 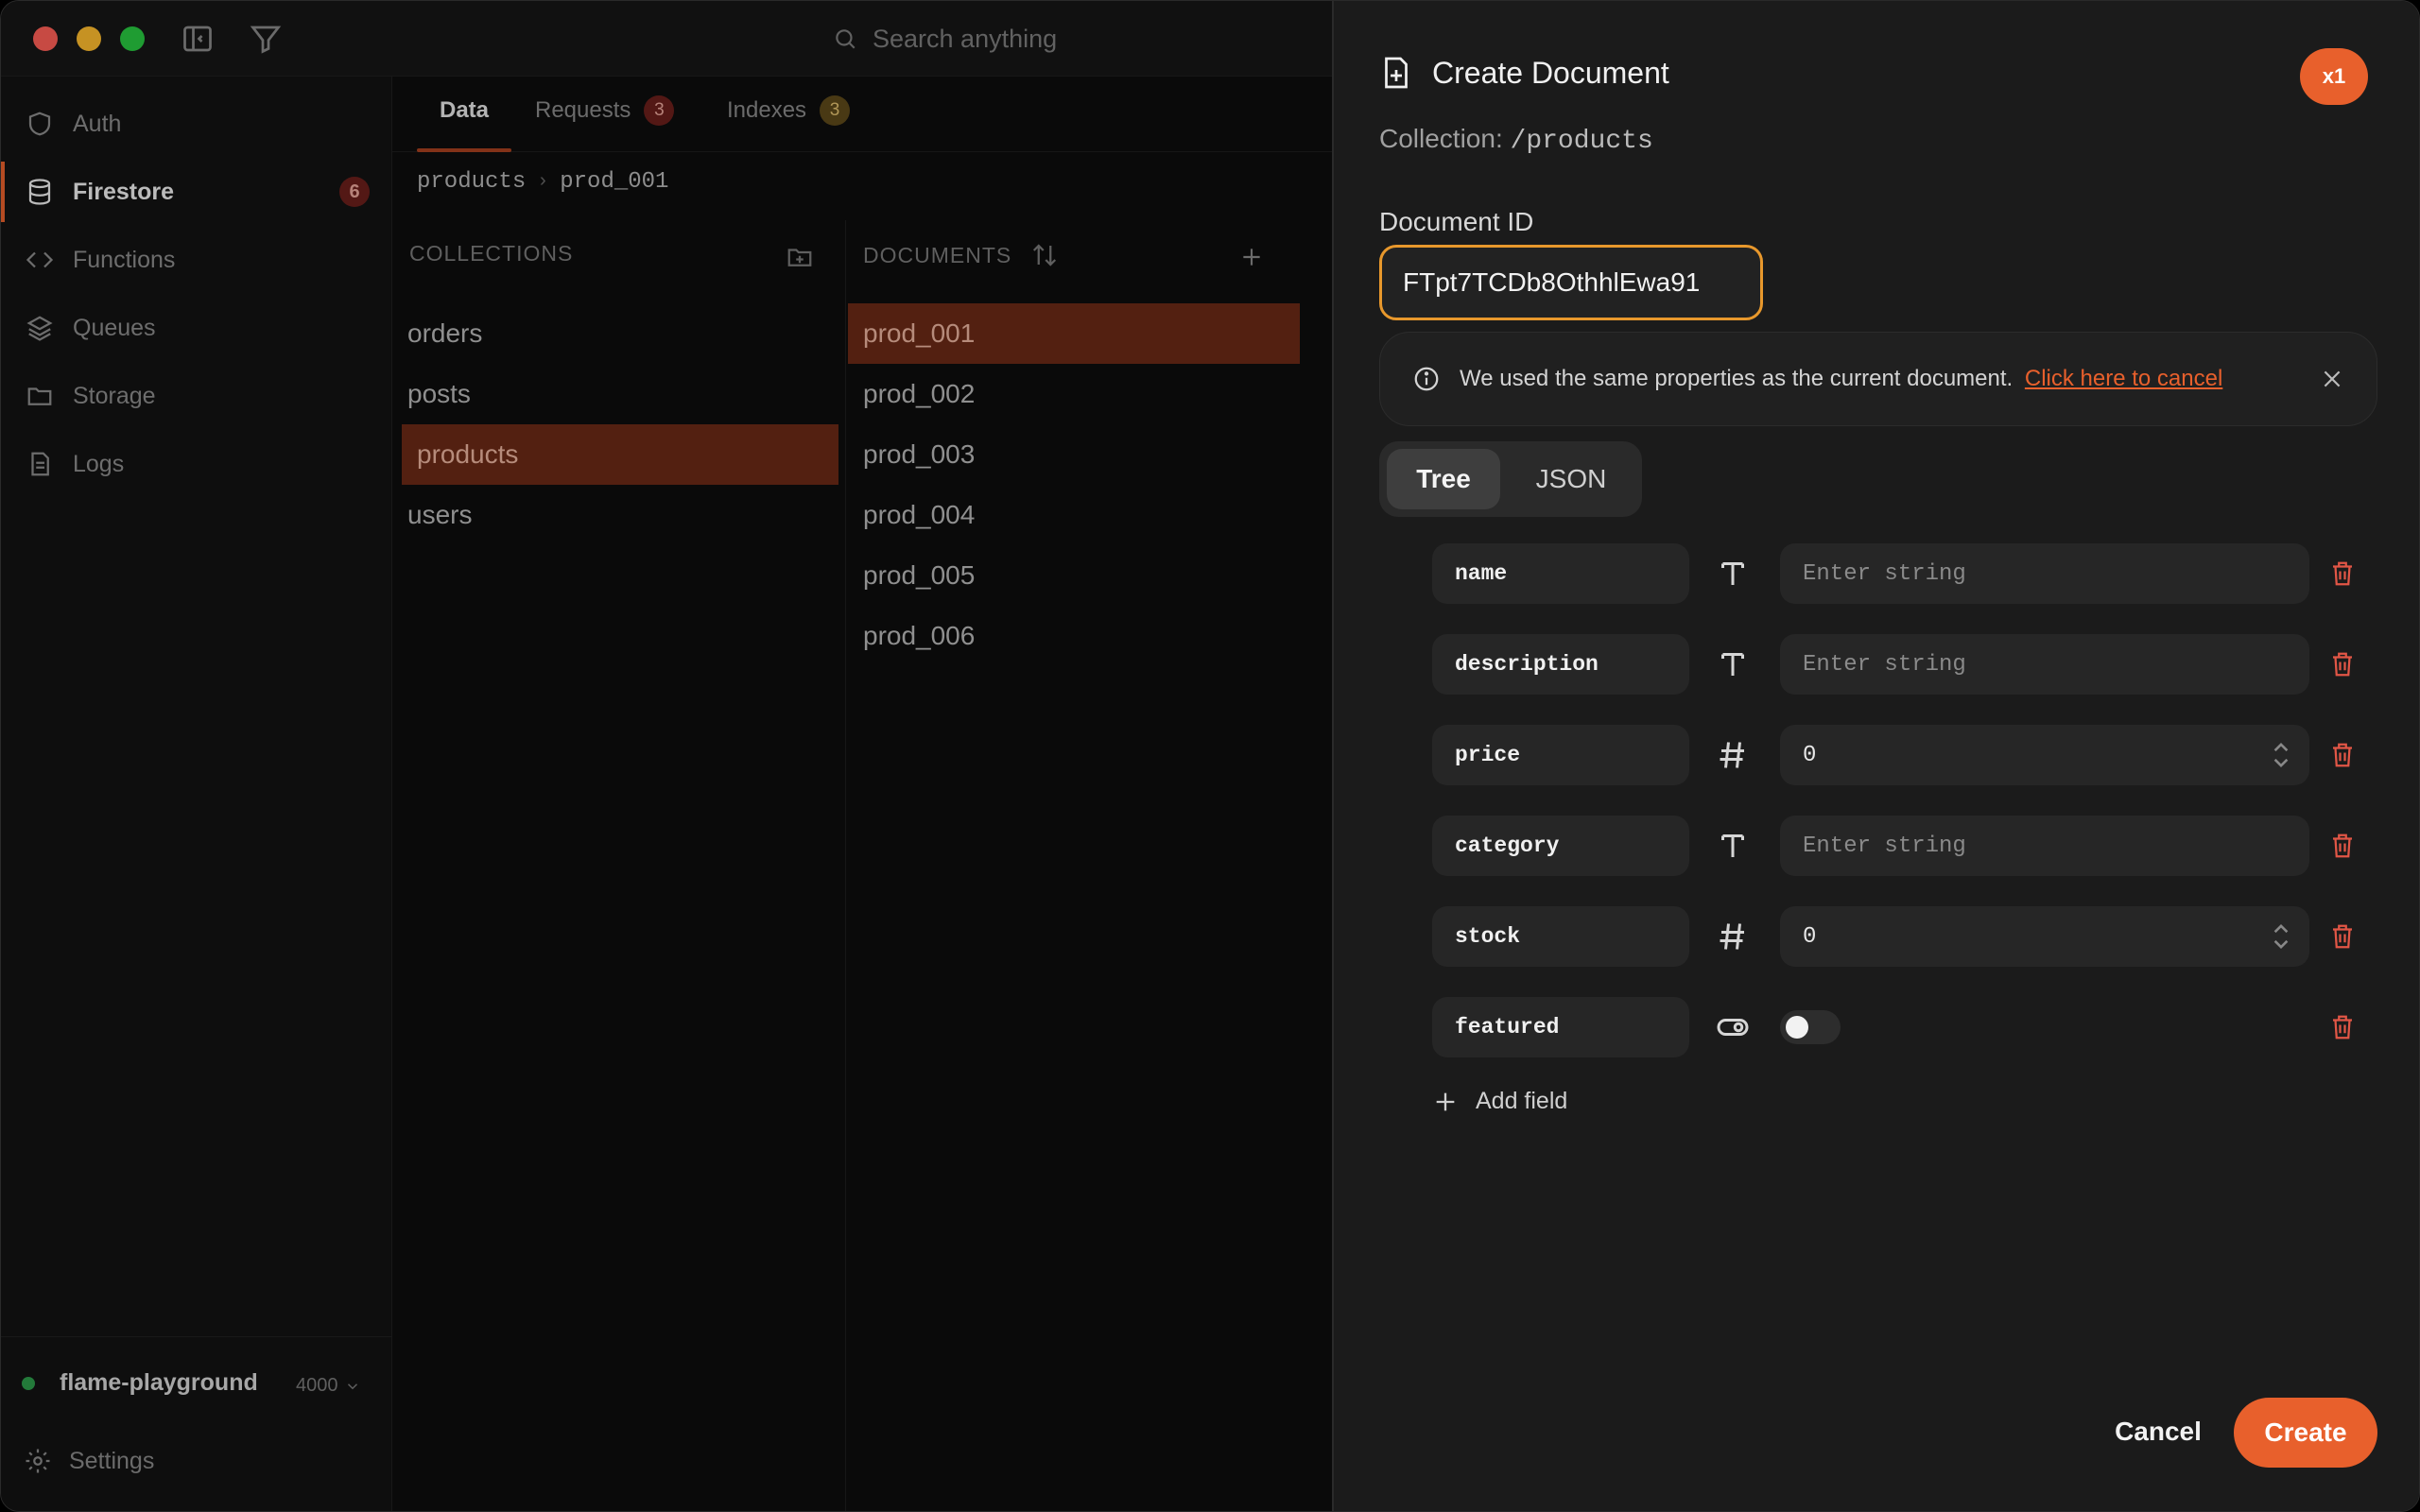 I want to click on field-row: name Enter string, so click(x=1904, y=573).